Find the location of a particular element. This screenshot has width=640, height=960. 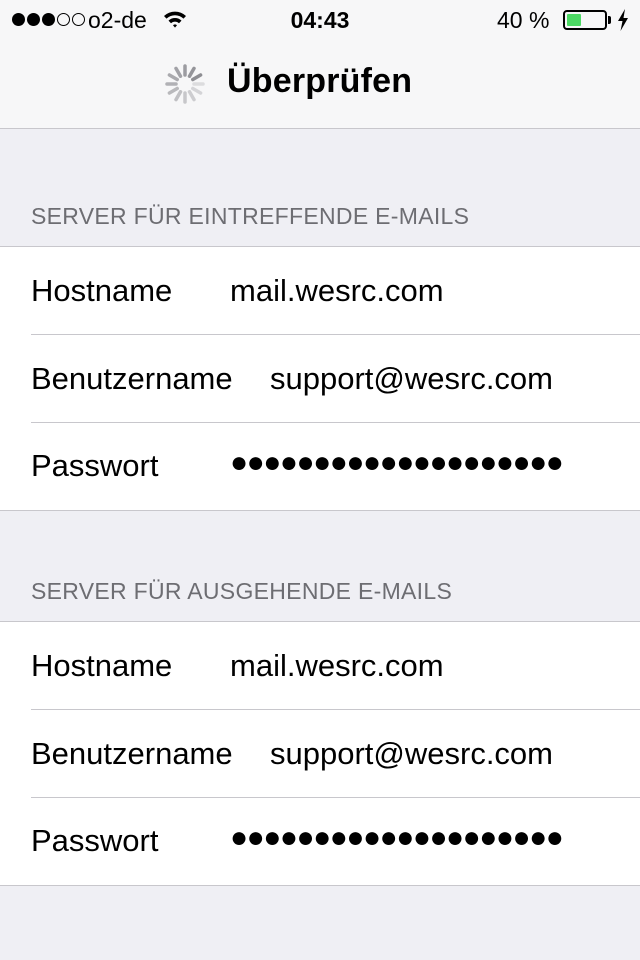

outgoing-hostname-row: Hostname mail.wesrc.com is located at coordinates (320, 666).